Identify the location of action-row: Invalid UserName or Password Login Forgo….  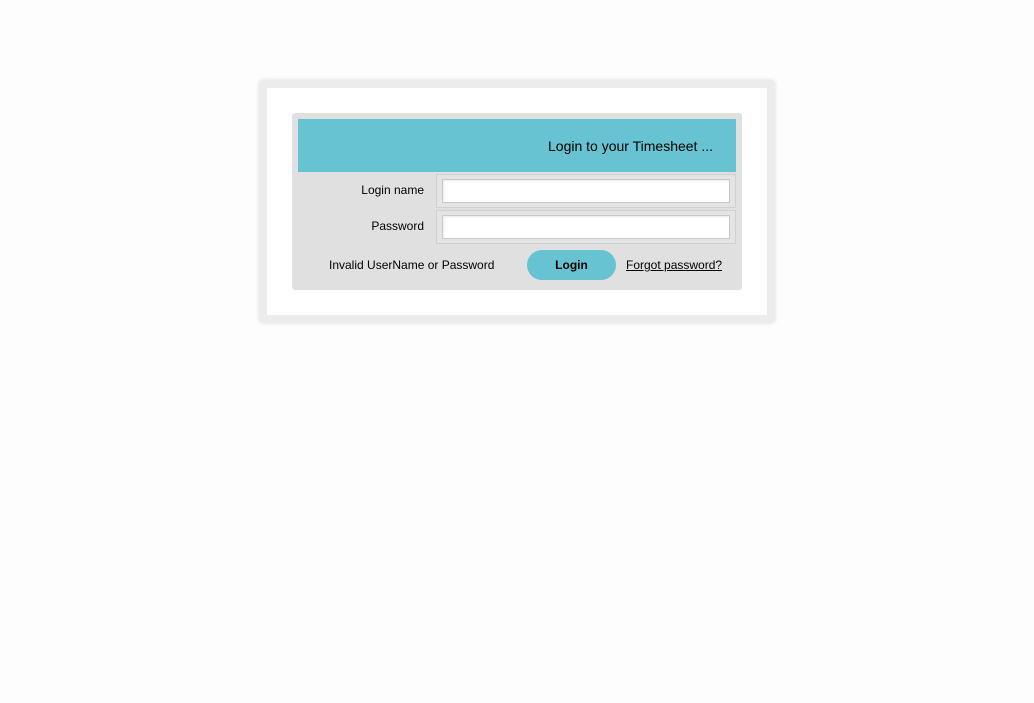
(517, 265).